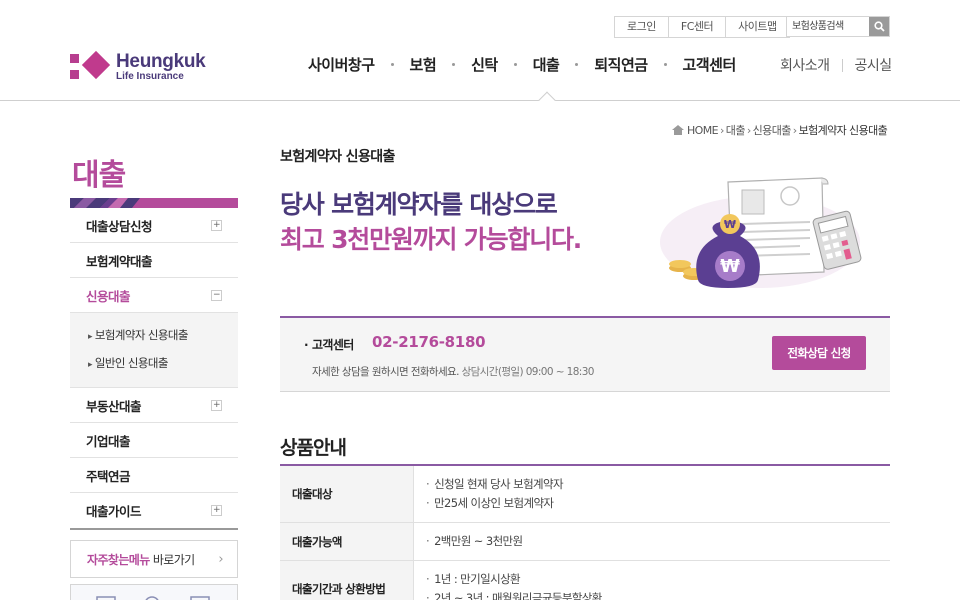 The image size is (960, 600). Describe the element at coordinates (698, 27) in the screenshot. I see `fc-center-link: FC센터` at that location.